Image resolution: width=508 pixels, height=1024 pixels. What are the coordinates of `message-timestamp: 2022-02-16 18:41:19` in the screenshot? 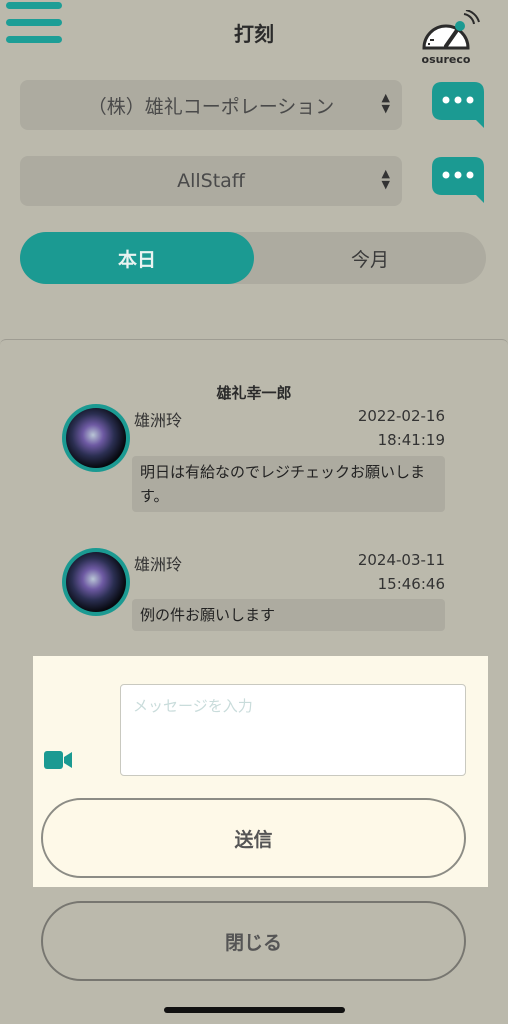 It's located at (401, 428).